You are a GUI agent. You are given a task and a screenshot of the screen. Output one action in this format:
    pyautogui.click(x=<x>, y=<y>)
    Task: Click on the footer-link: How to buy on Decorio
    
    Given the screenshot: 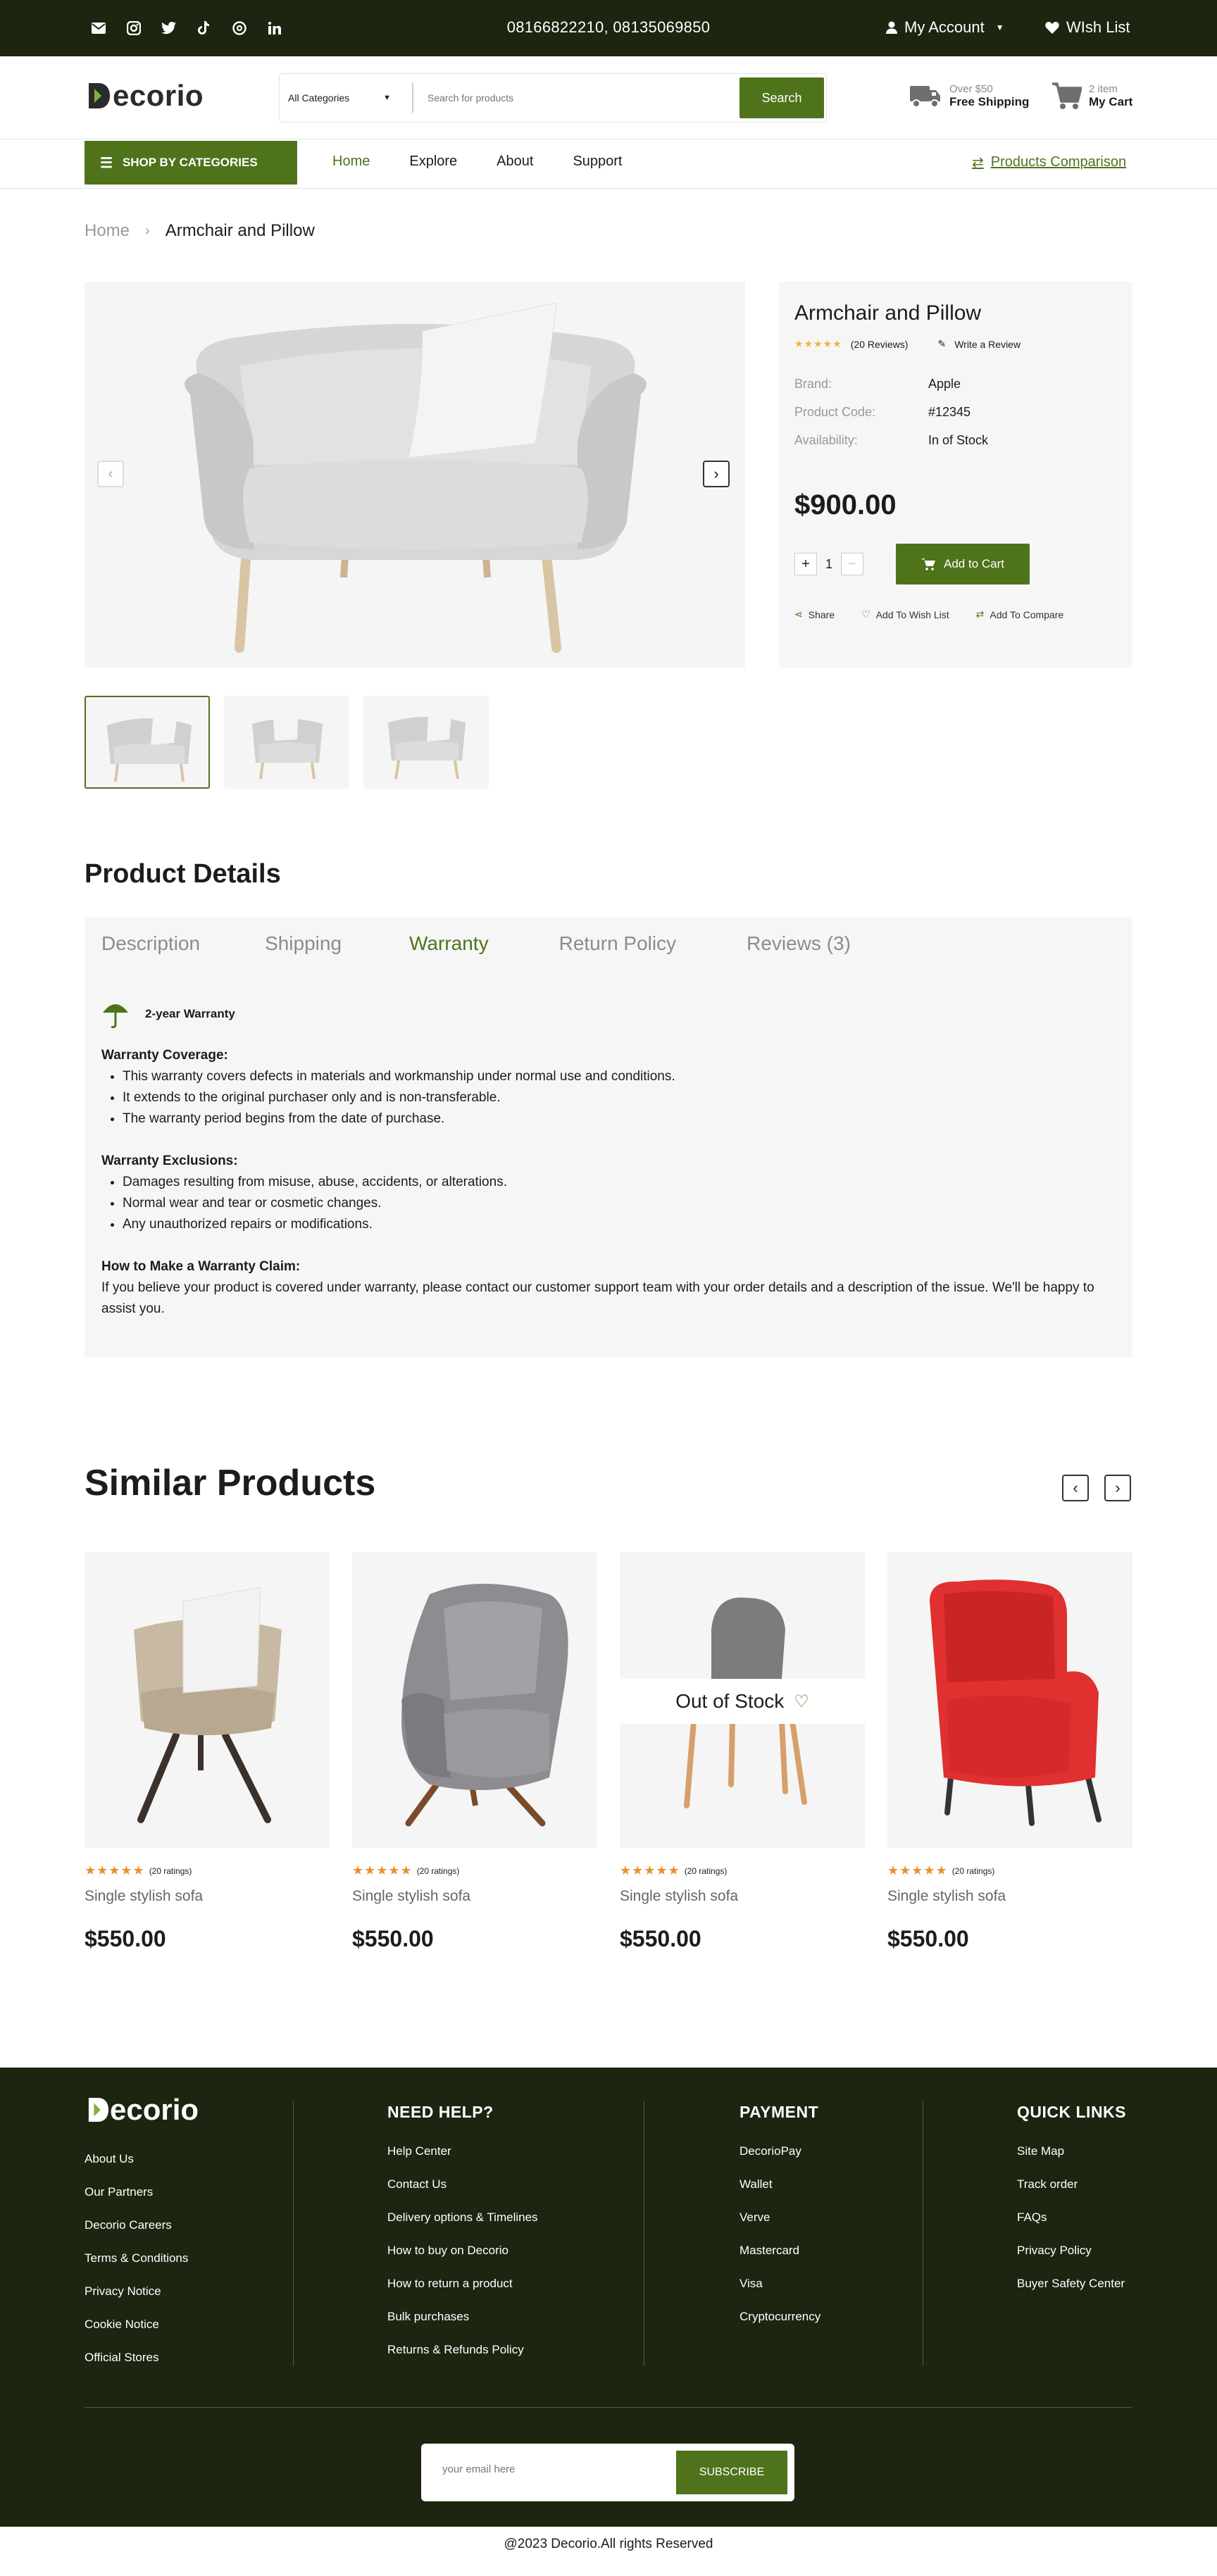 What is the action you would take?
    pyautogui.click(x=463, y=2260)
    